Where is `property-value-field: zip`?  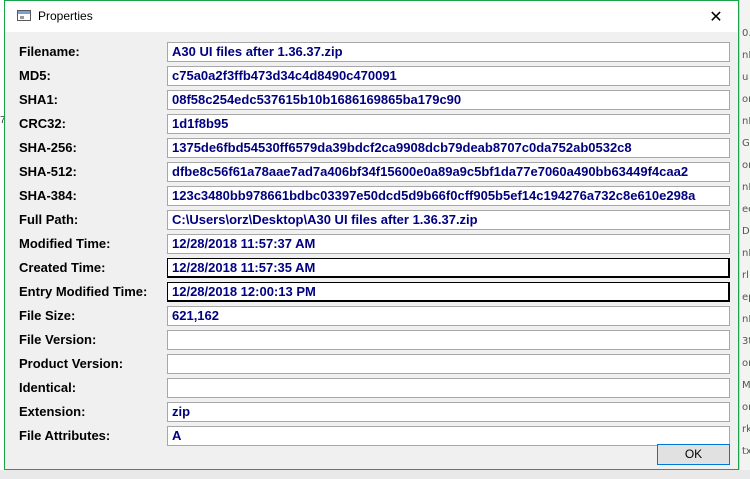
property-value-field: zip is located at coordinates (448, 412).